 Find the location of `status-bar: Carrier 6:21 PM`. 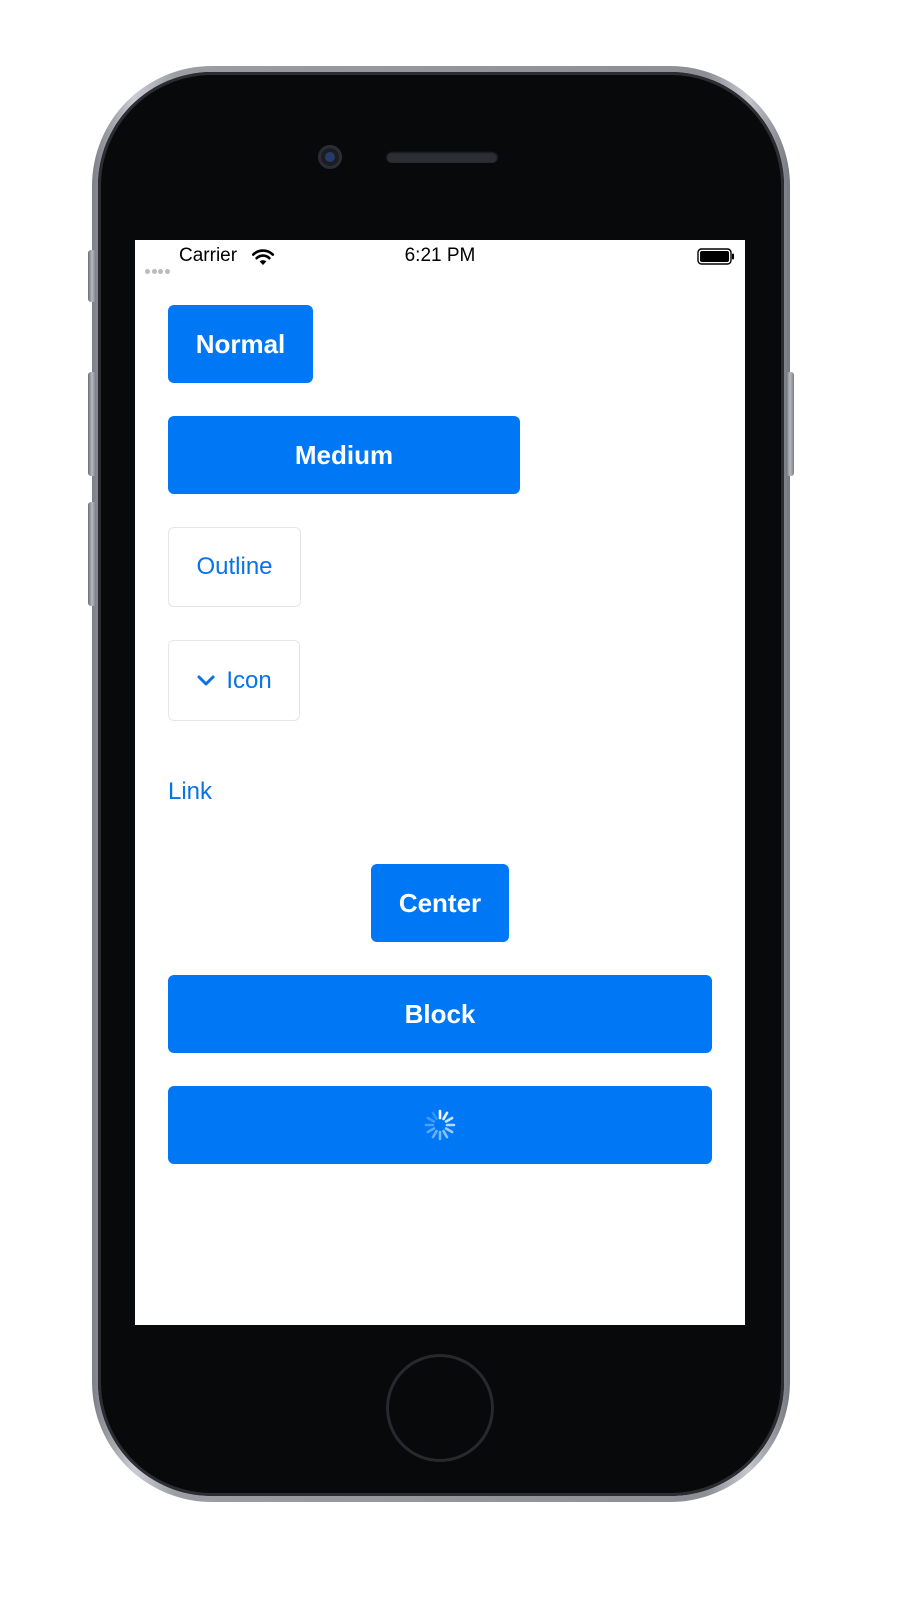

status-bar: Carrier 6:21 PM is located at coordinates (440, 257).